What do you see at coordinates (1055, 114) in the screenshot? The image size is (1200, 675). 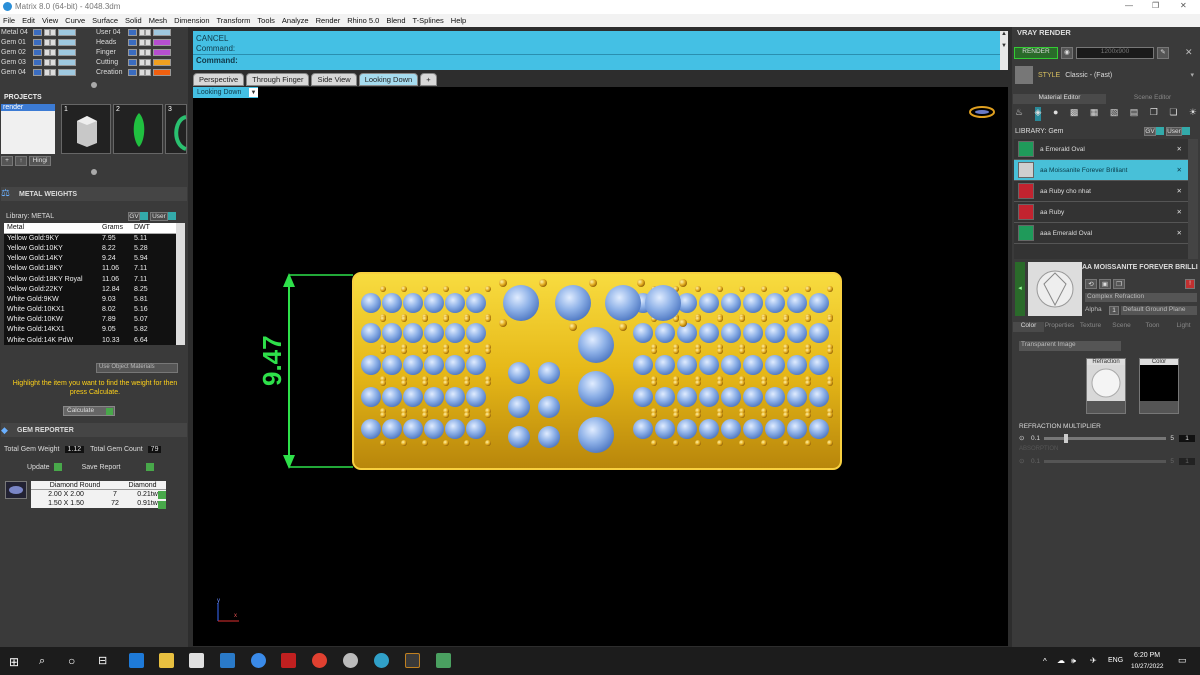 I see `sphere-icon: ●` at bounding box center [1055, 114].